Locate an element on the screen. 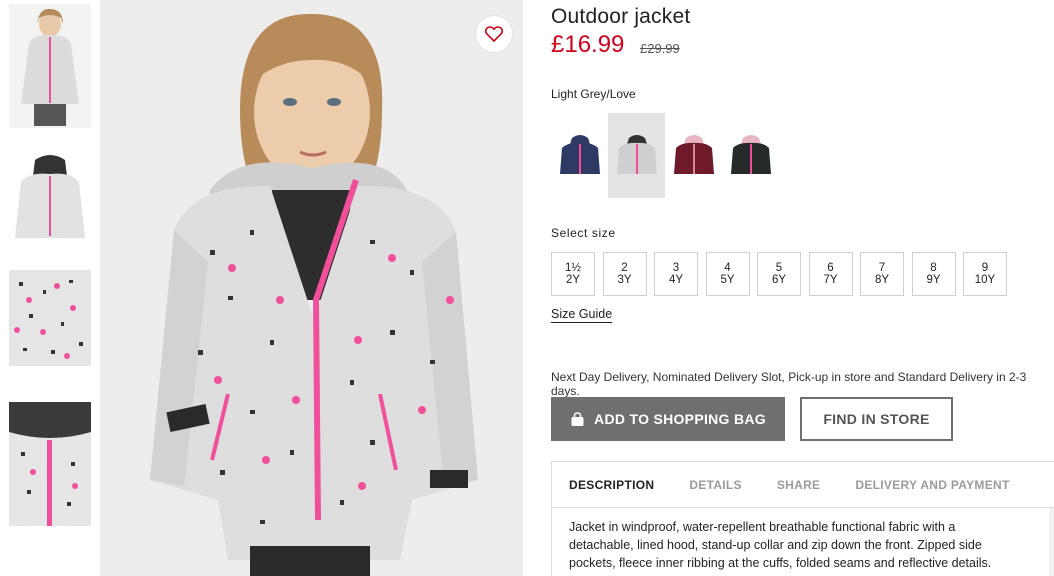 This screenshot has height=576, width=1054. size-option: 2 3Y is located at coordinates (624, 274).